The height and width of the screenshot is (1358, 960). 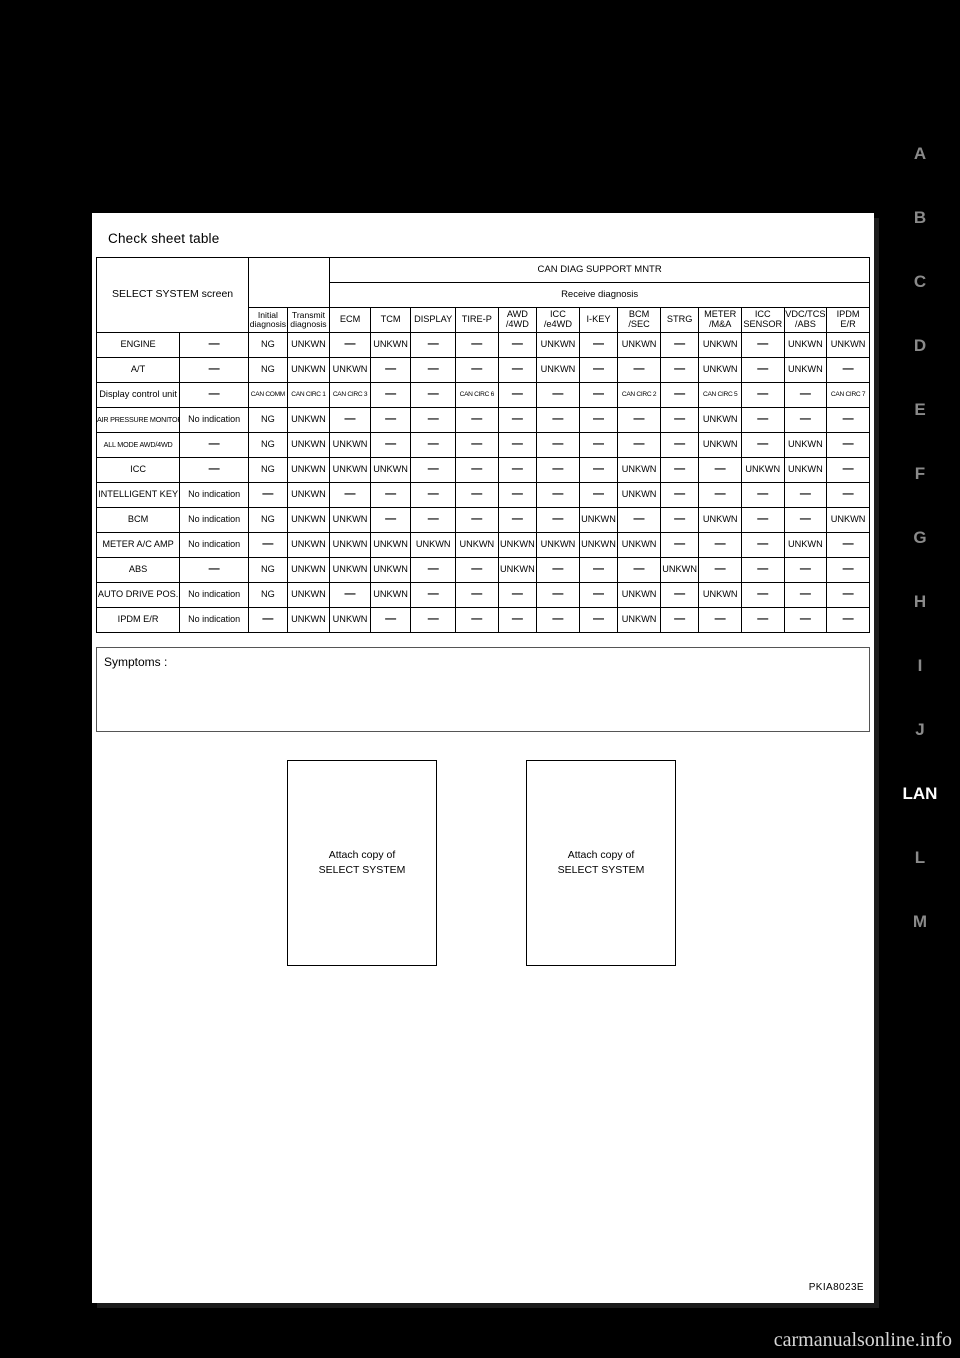 I want to click on header-receive-col-icc: ICC SENSOR, so click(x=762, y=320).